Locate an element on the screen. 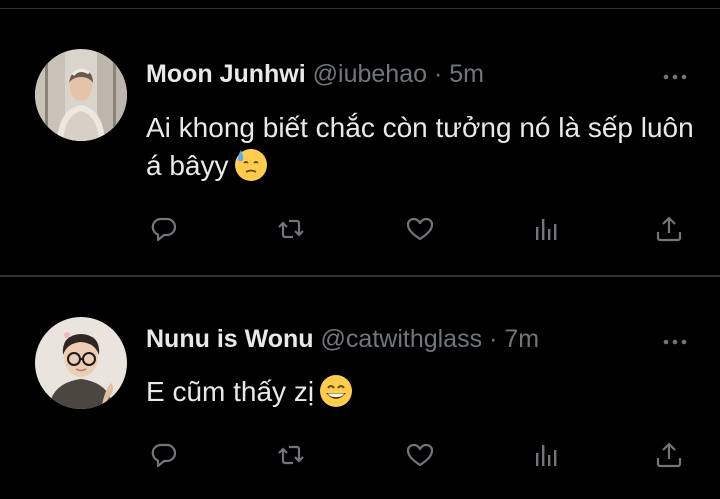  timestamp: 5m is located at coordinates (466, 74).